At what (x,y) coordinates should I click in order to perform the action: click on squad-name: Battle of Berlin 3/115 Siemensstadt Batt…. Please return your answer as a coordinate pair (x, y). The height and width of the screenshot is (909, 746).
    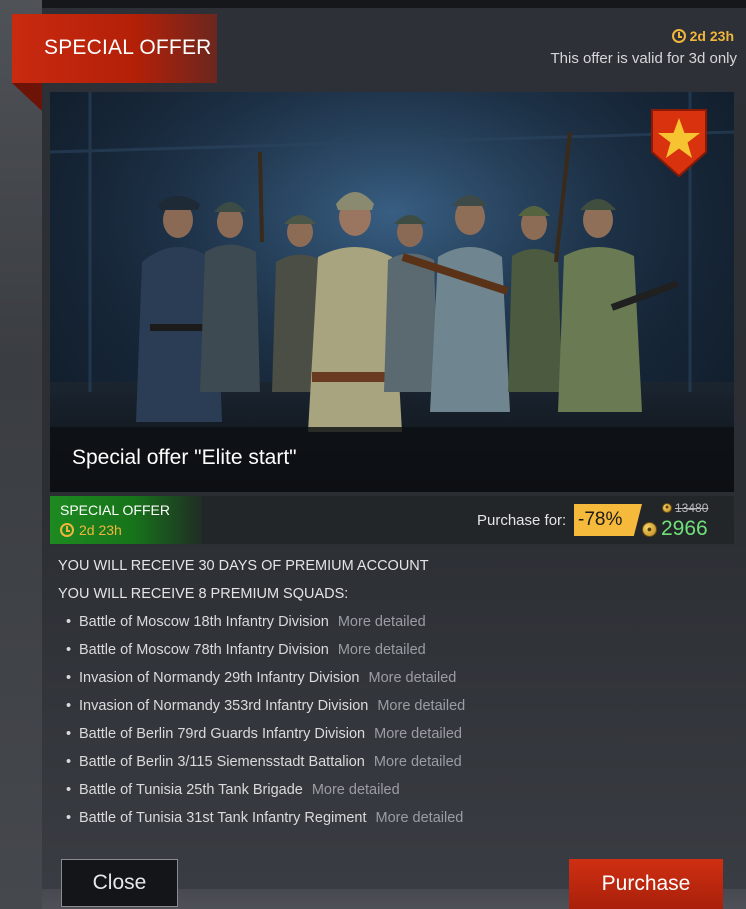
    Looking at the image, I should click on (222, 762).